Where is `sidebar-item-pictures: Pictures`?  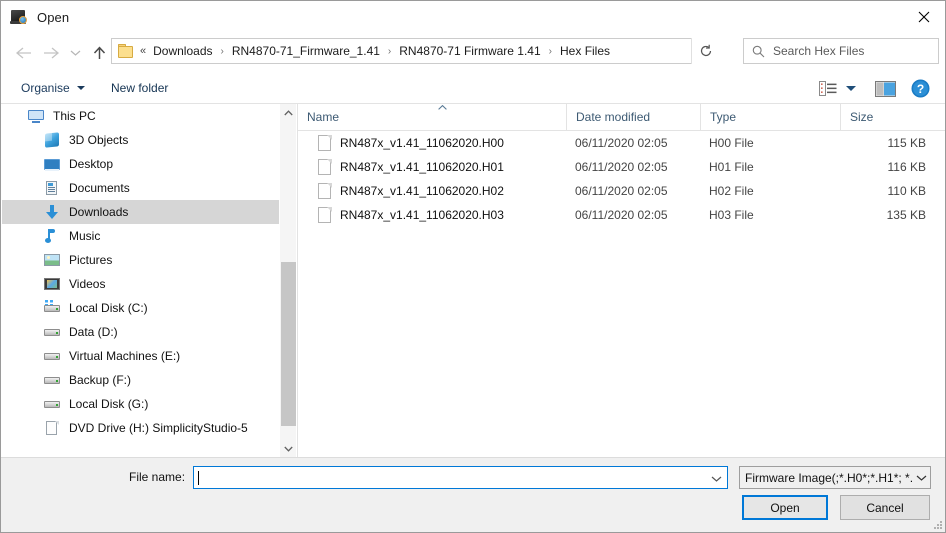
sidebar-item-pictures: Pictures is located at coordinates (140, 260).